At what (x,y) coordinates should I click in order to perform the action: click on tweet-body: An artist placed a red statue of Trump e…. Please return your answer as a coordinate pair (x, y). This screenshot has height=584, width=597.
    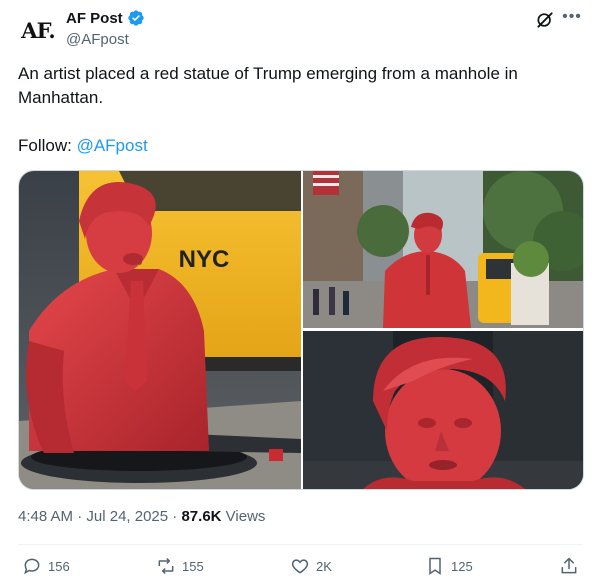
    Looking at the image, I should click on (268, 85).